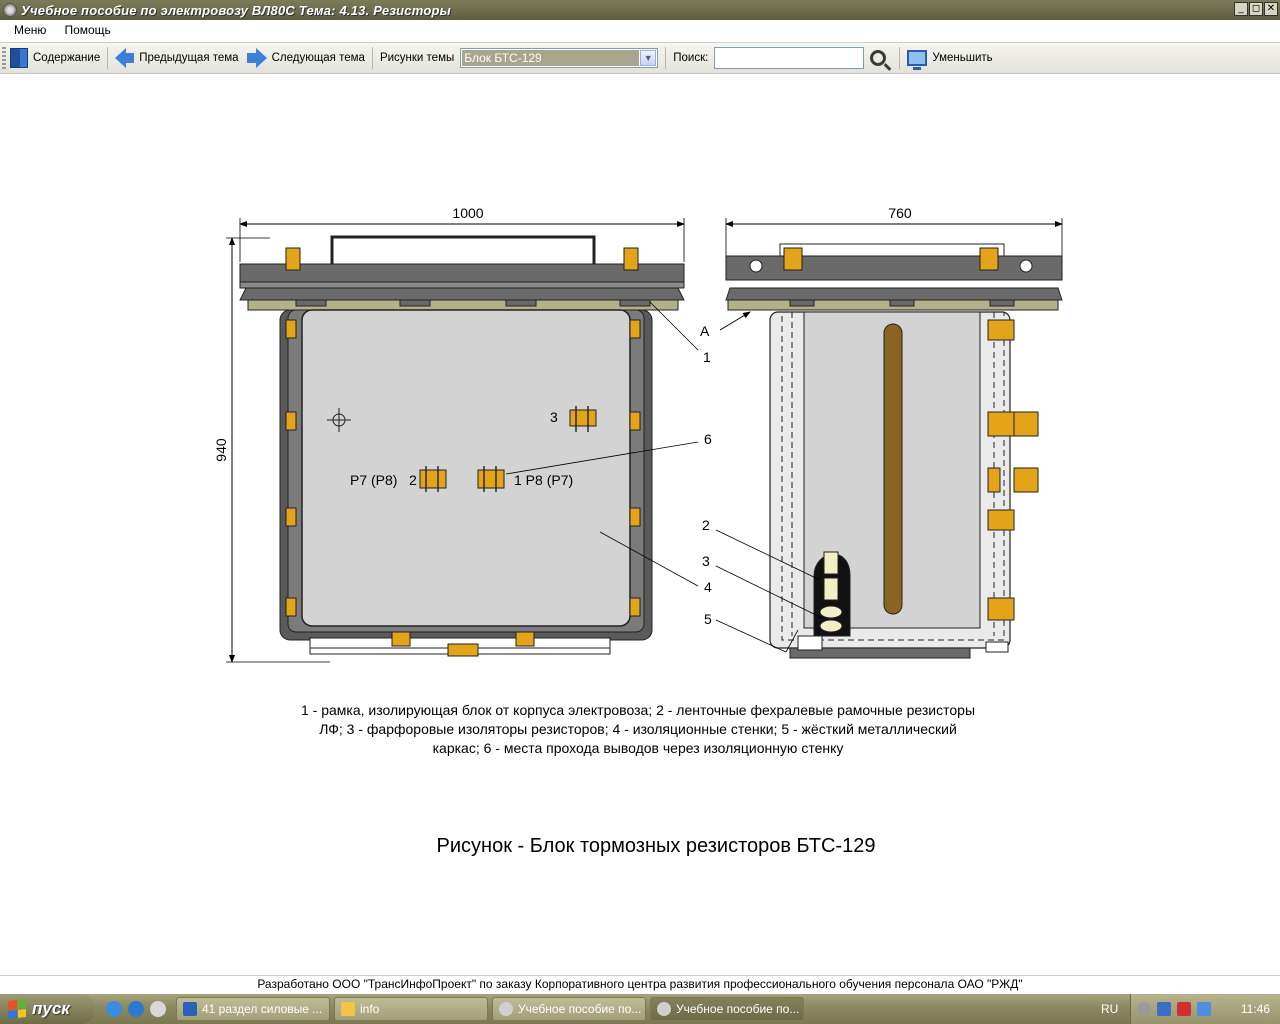  What do you see at coordinates (708, 619) in the screenshot?
I see `label-5: 5` at bounding box center [708, 619].